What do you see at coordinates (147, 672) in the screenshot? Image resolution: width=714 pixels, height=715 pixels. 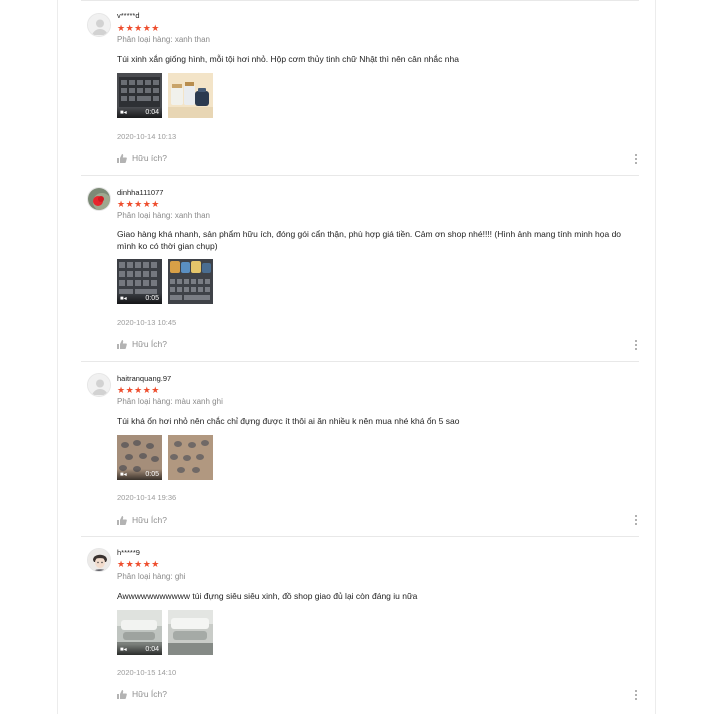 I see `review-date: 2020-10-15 14:10` at bounding box center [147, 672].